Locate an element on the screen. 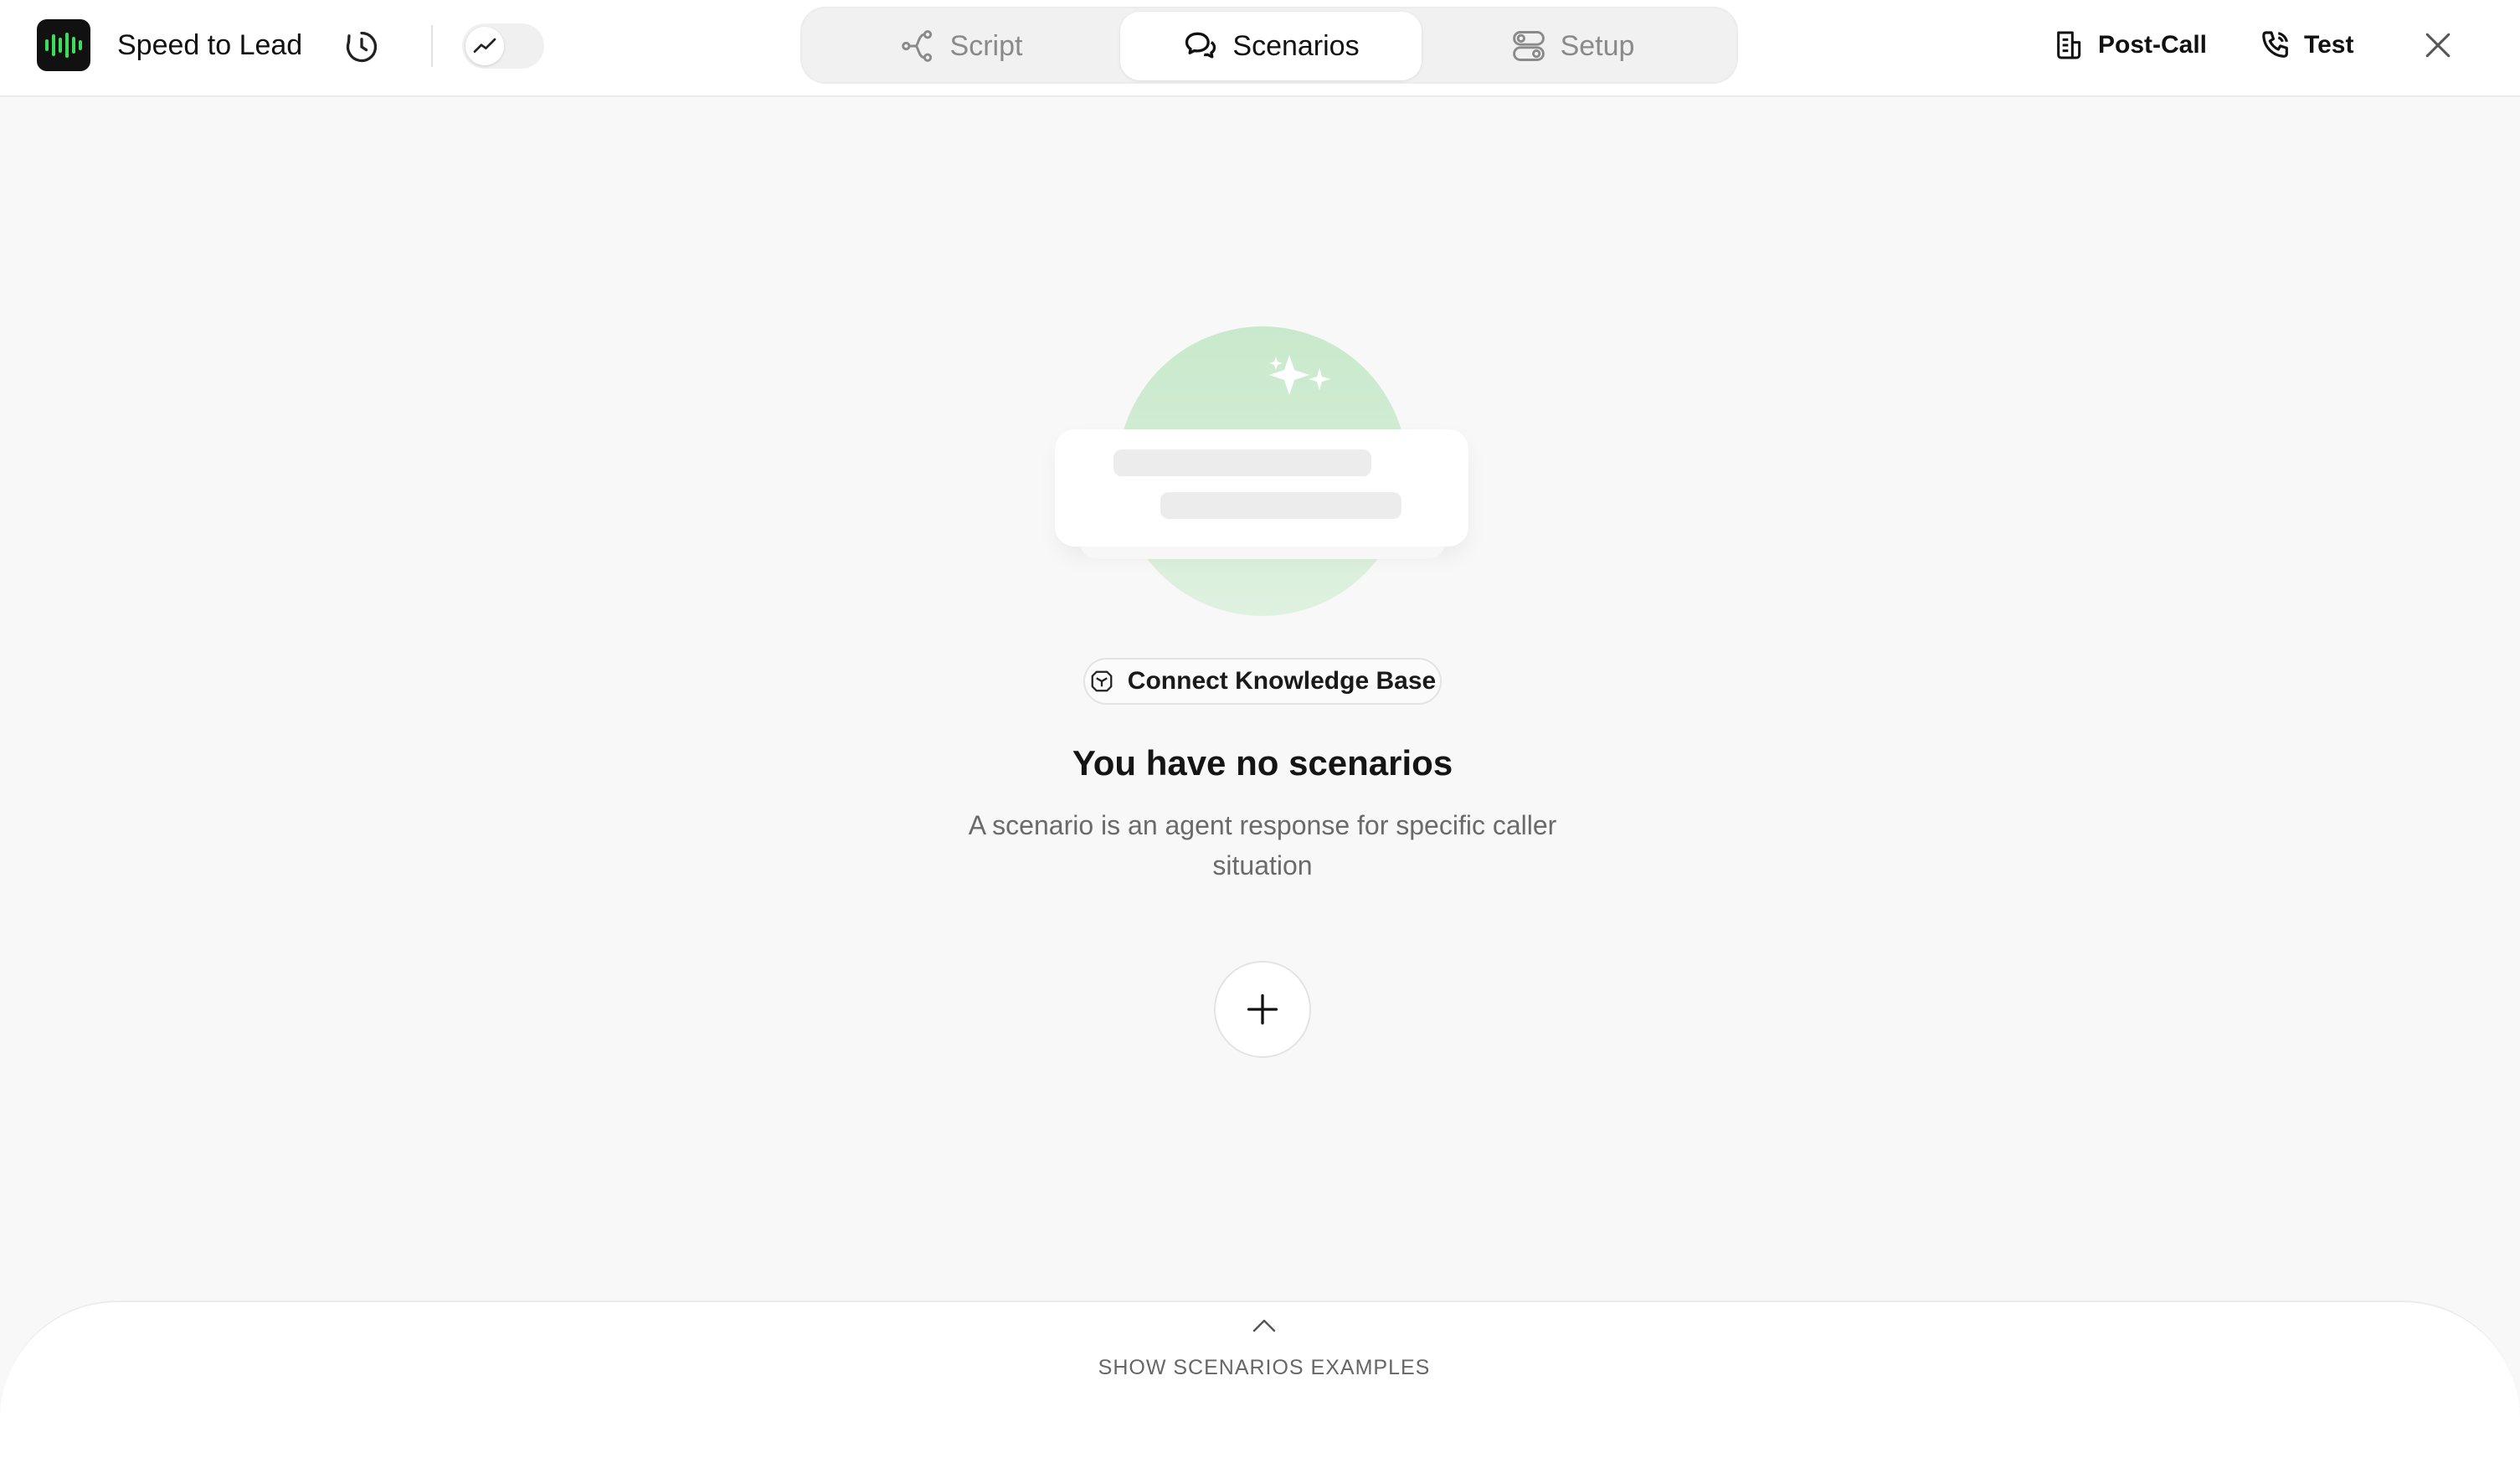 The width and height of the screenshot is (2520, 1468). tab-label: Scenarios is located at coordinates (1296, 45).